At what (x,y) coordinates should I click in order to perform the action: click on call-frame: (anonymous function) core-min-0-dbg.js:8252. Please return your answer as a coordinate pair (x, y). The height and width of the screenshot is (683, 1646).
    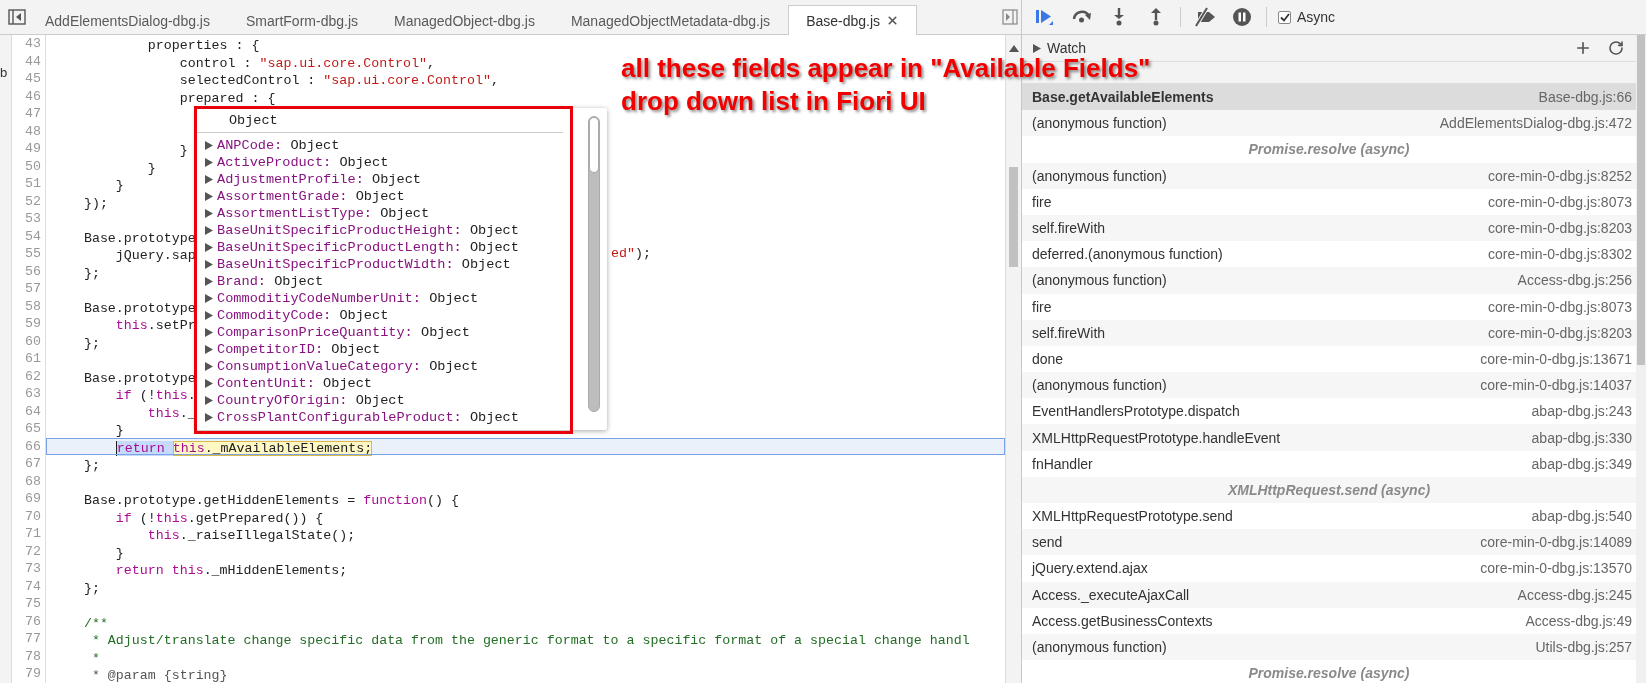
    Looking at the image, I should click on (1329, 175).